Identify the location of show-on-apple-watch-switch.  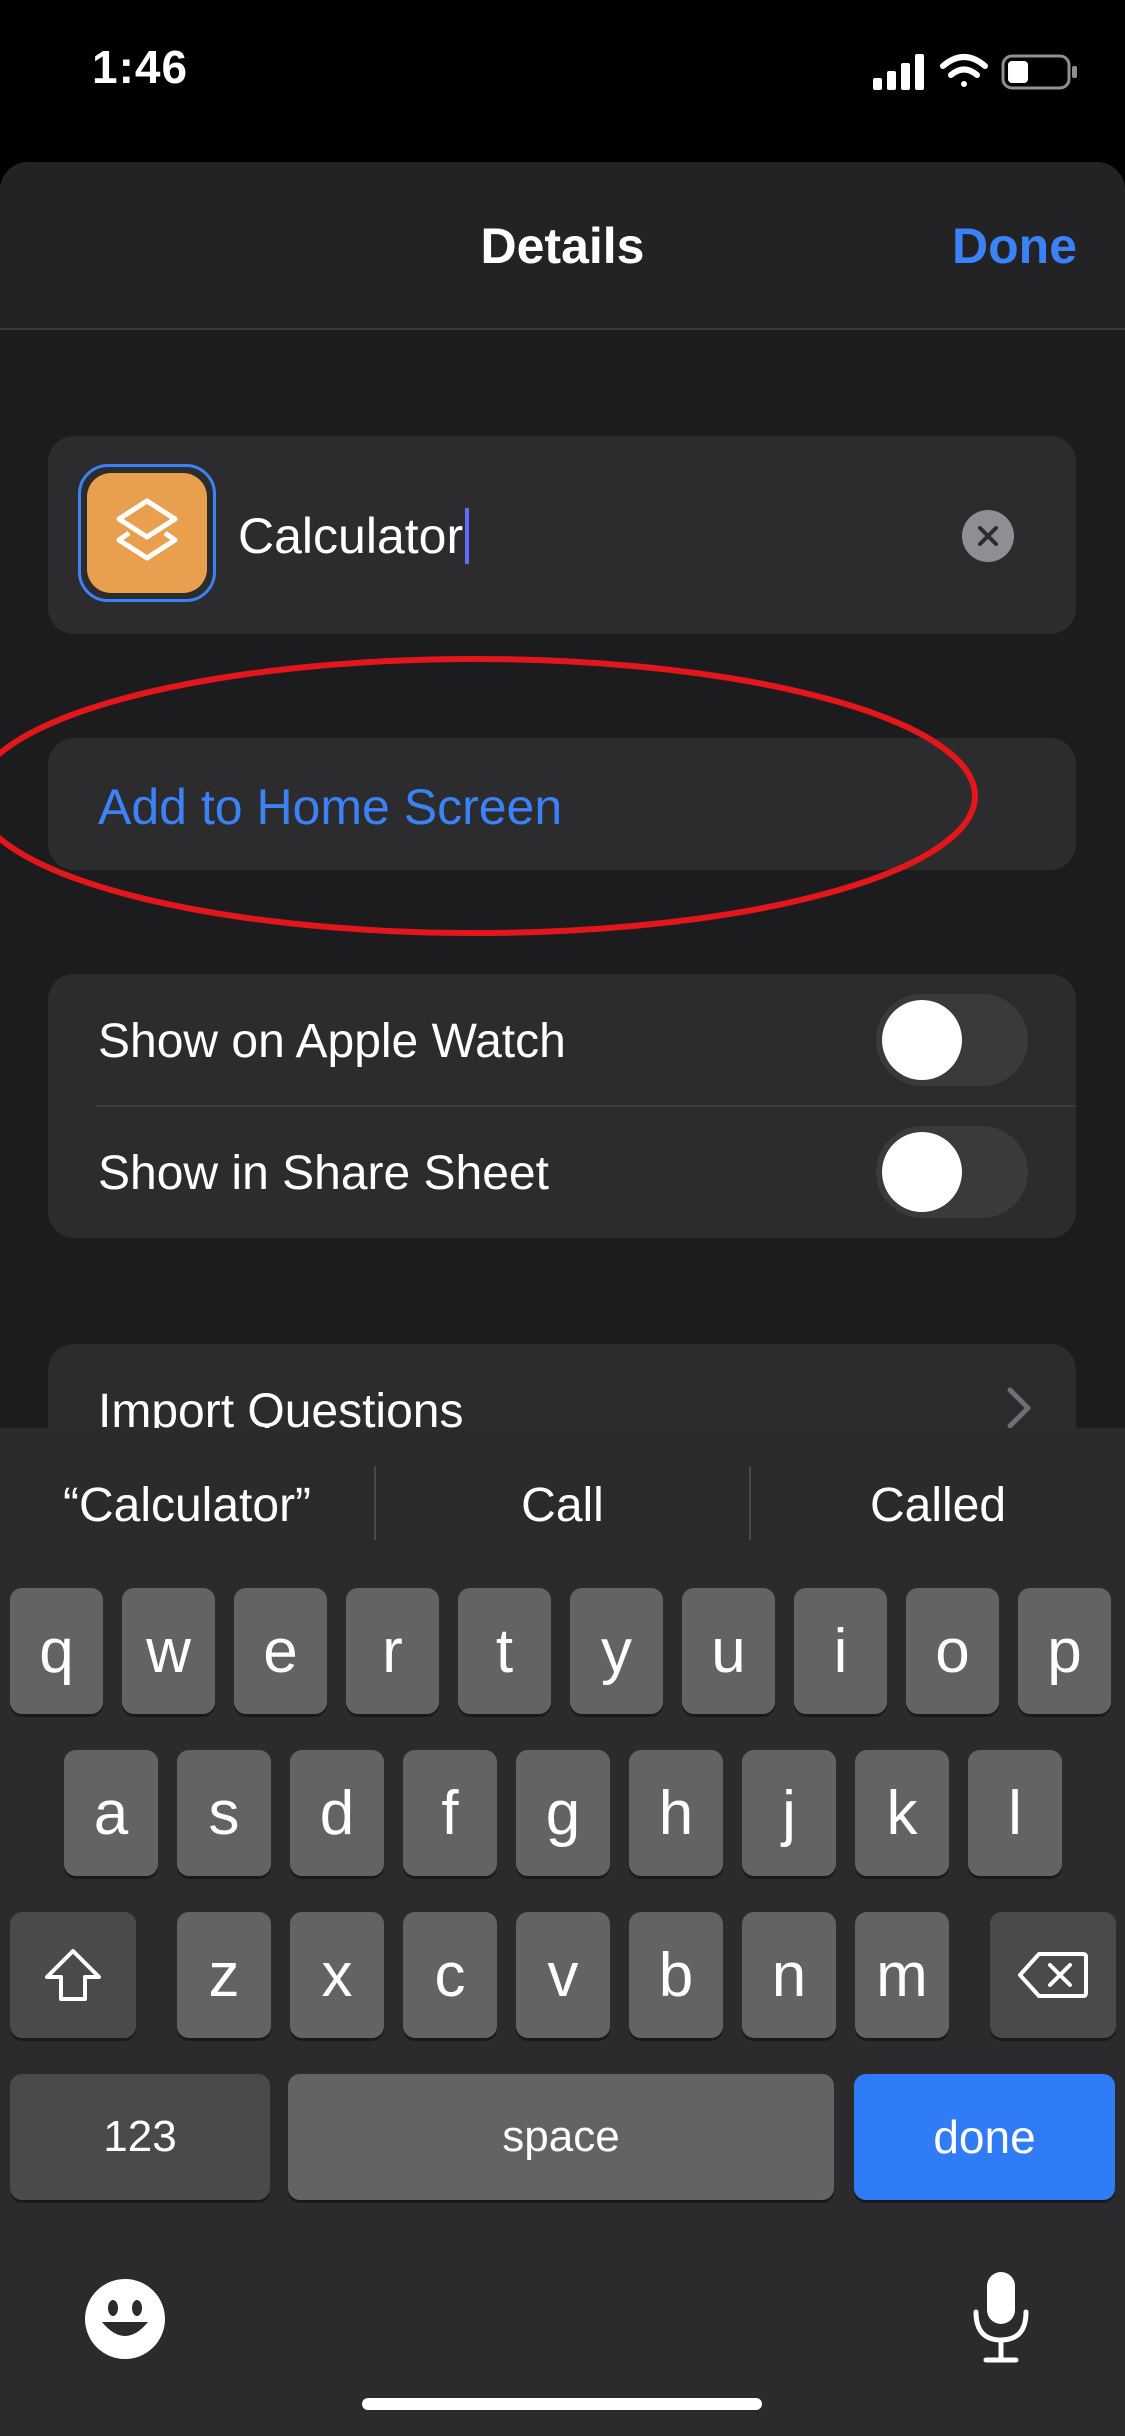
(952, 1040).